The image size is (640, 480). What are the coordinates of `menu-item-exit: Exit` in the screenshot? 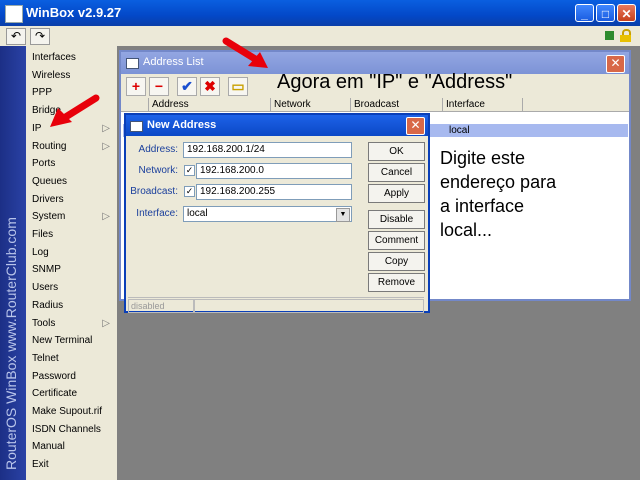 It's located at (74, 464).